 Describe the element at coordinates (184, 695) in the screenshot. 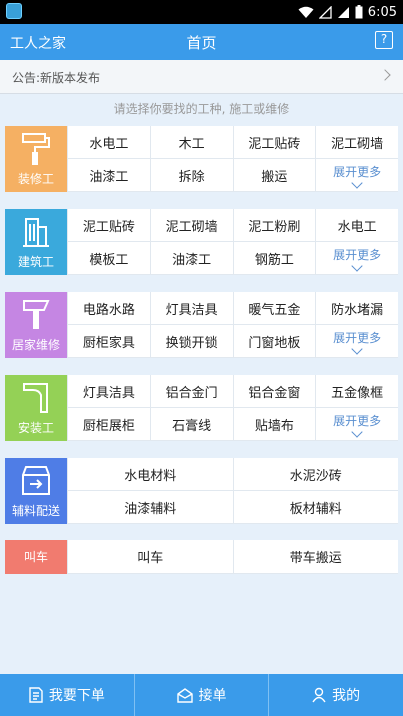

I see `inbox-icon` at that location.